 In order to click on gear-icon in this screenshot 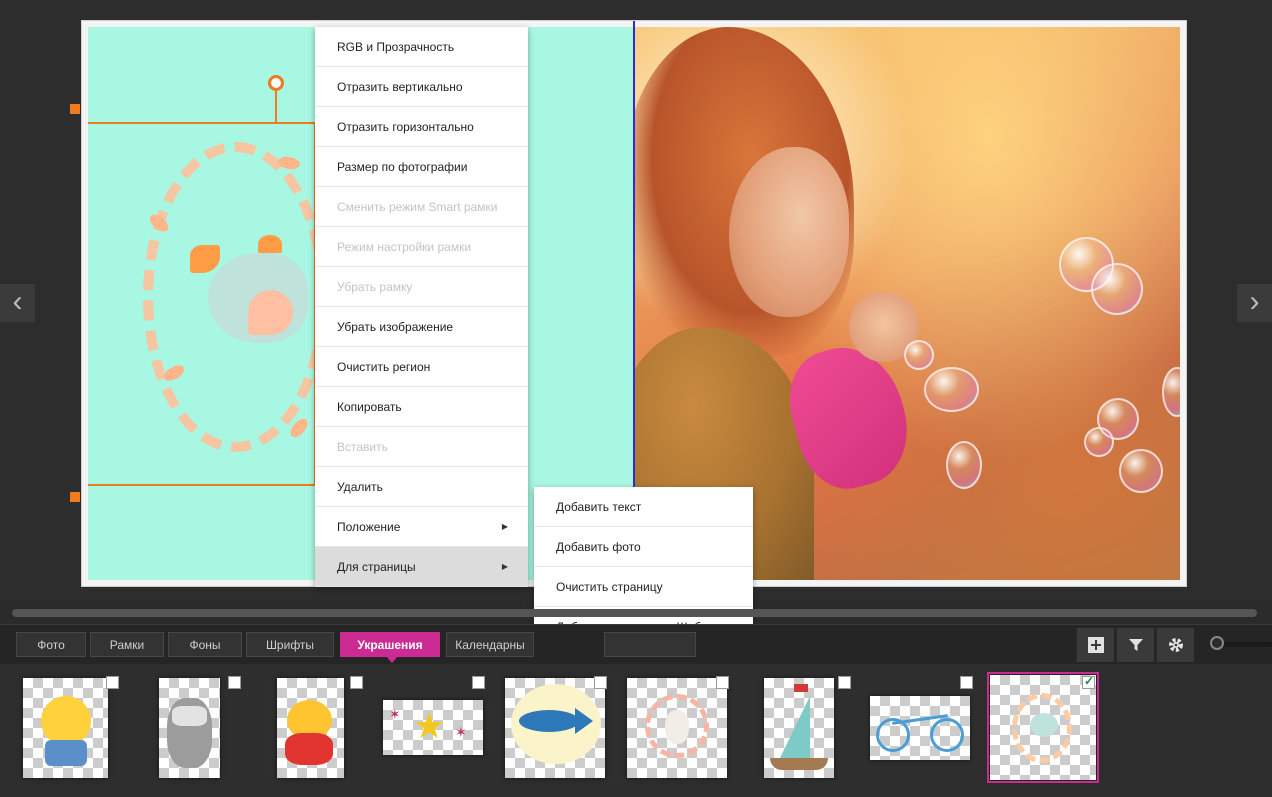, I will do `click(1175, 645)`.